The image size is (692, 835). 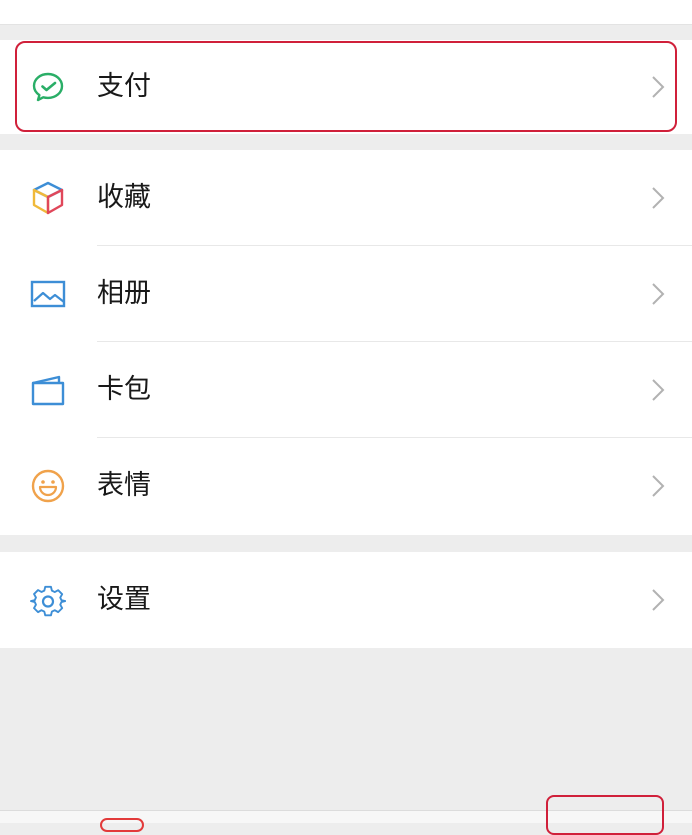 What do you see at coordinates (124, 599) in the screenshot?
I see `menu-item-label: 设置` at bounding box center [124, 599].